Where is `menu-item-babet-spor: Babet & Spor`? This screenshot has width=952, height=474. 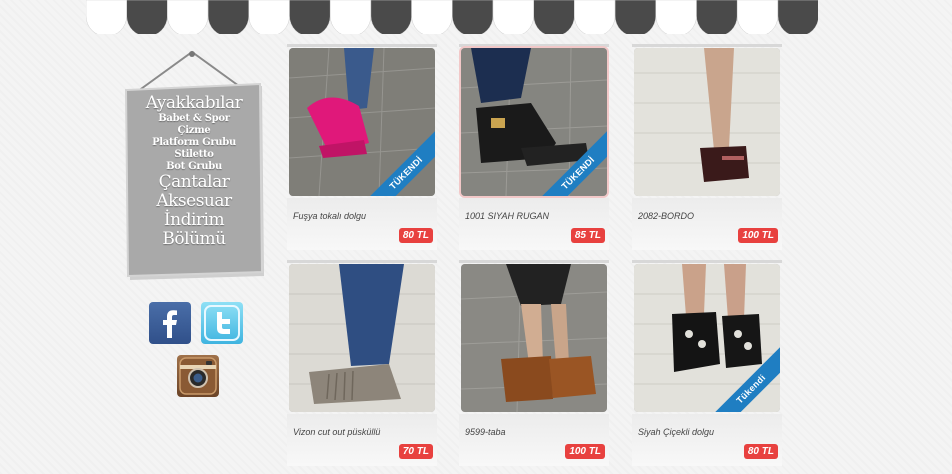
menu-item-babet-spor: Babet & Spor is located at coordinates (194, 119).